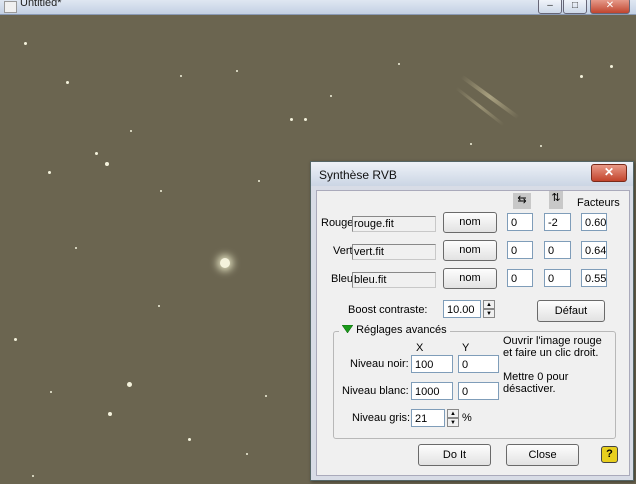 The width and height of the screenshot is (636, 484). I want to click on green-name-button: nom, so click(470, 250).